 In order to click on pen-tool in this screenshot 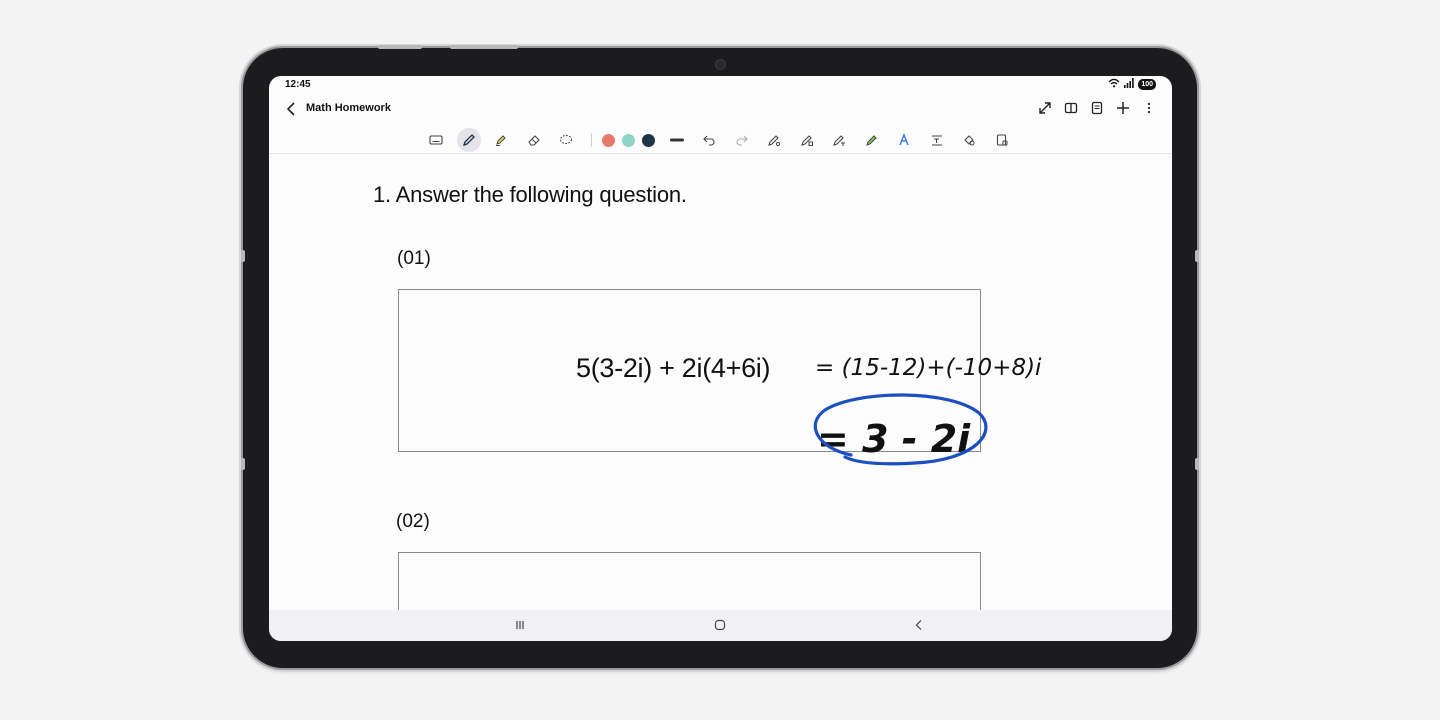, I will do `click(468, 140)`.